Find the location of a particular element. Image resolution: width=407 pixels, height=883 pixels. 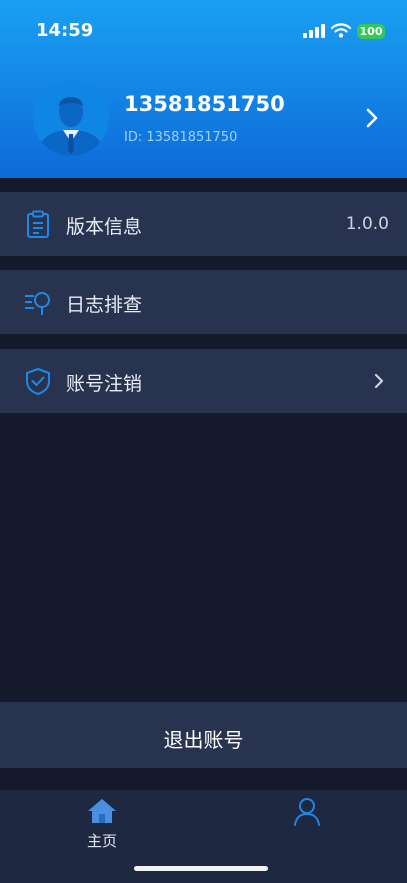

tab-home: 主页 is located at coordinates (102, 824).